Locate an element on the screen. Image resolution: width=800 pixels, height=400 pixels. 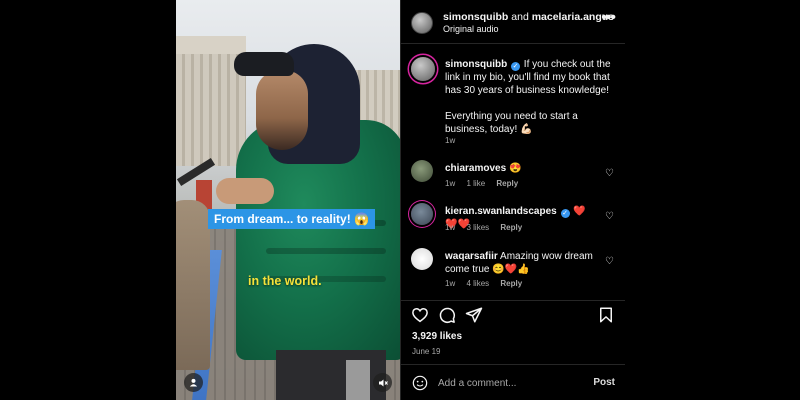
video-caption-box: From dream... to reality! 😱 is located at coordinates (291, 219).